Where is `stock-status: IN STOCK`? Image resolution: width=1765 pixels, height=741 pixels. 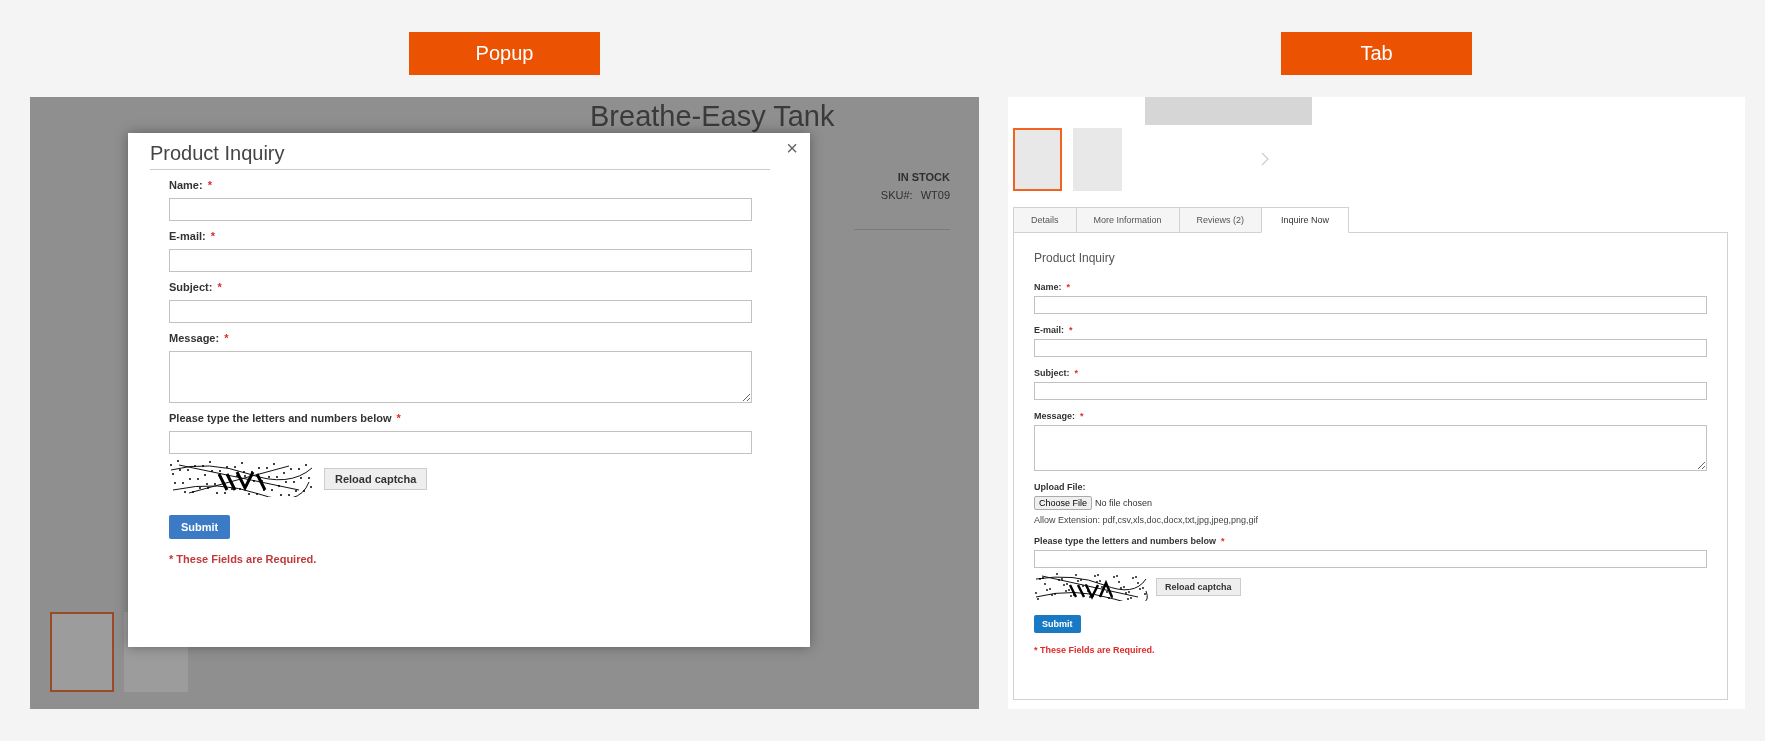
stock-status: IN STOCK is located at coordinates (923, 177).